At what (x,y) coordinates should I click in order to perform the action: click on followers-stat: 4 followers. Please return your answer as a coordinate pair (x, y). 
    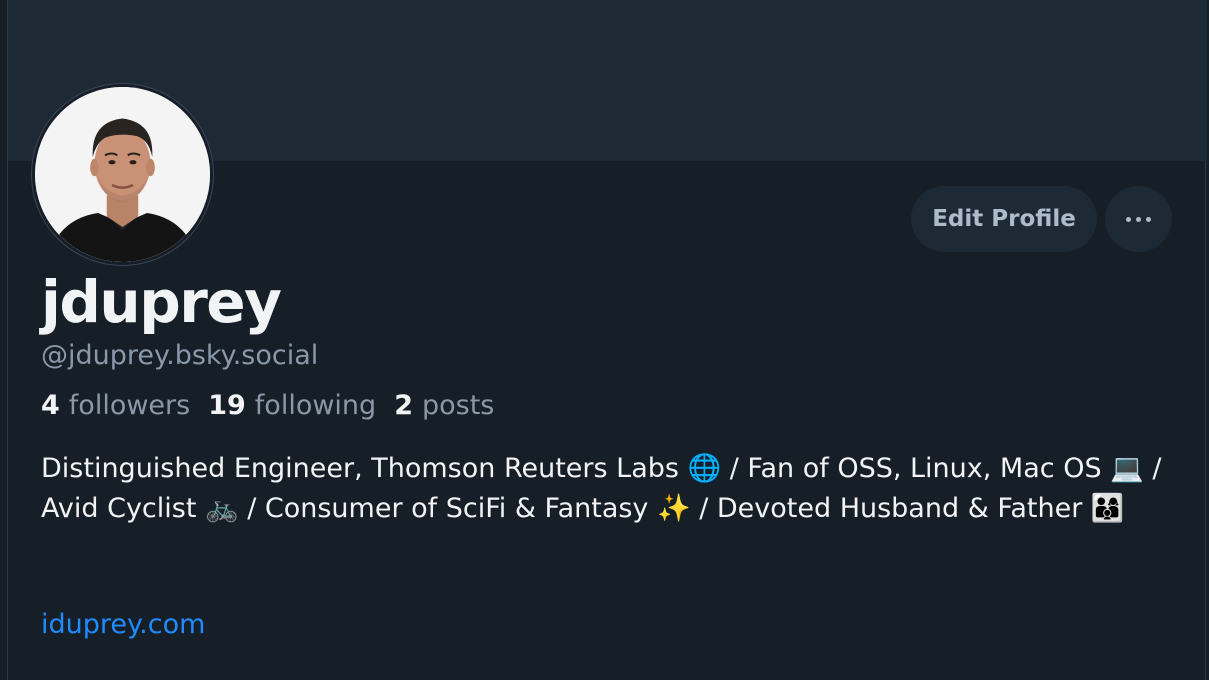
    Looking at the image, I should click on (115, 405).